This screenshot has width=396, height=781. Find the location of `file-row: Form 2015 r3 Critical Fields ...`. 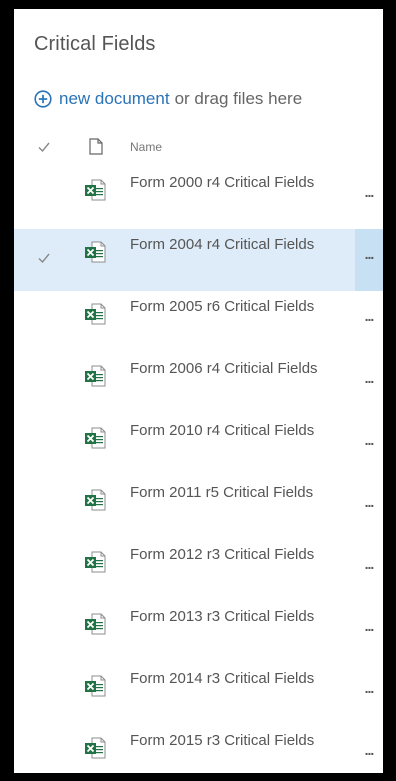

file-row: Form 2015 r3 Critical Fields ... is located at coordinates (198, 749).